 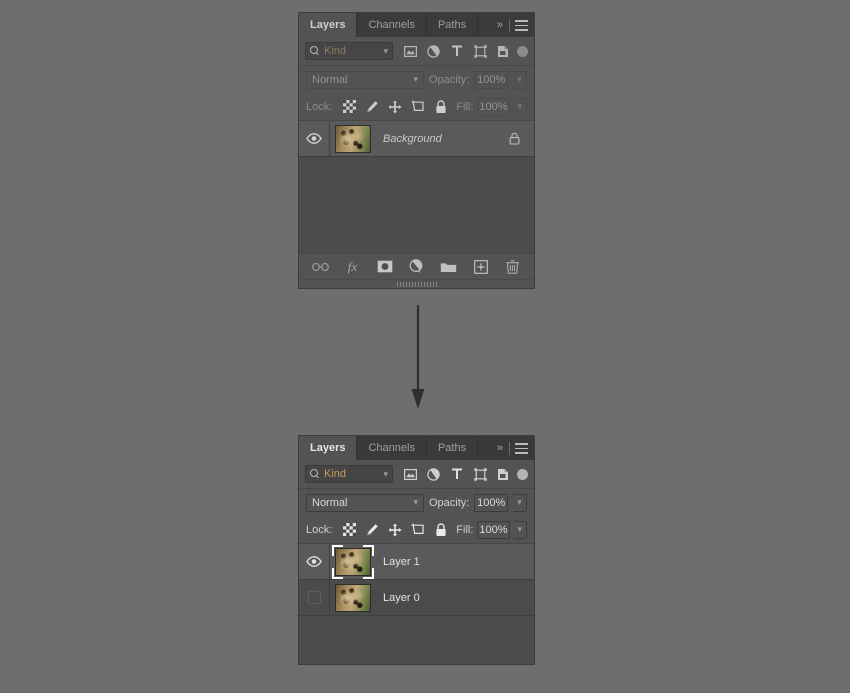 What do you see at coordinates (384, 266) in the screenshot?
I see `add-layer-mask-icon` at bounding box center [384, 266].